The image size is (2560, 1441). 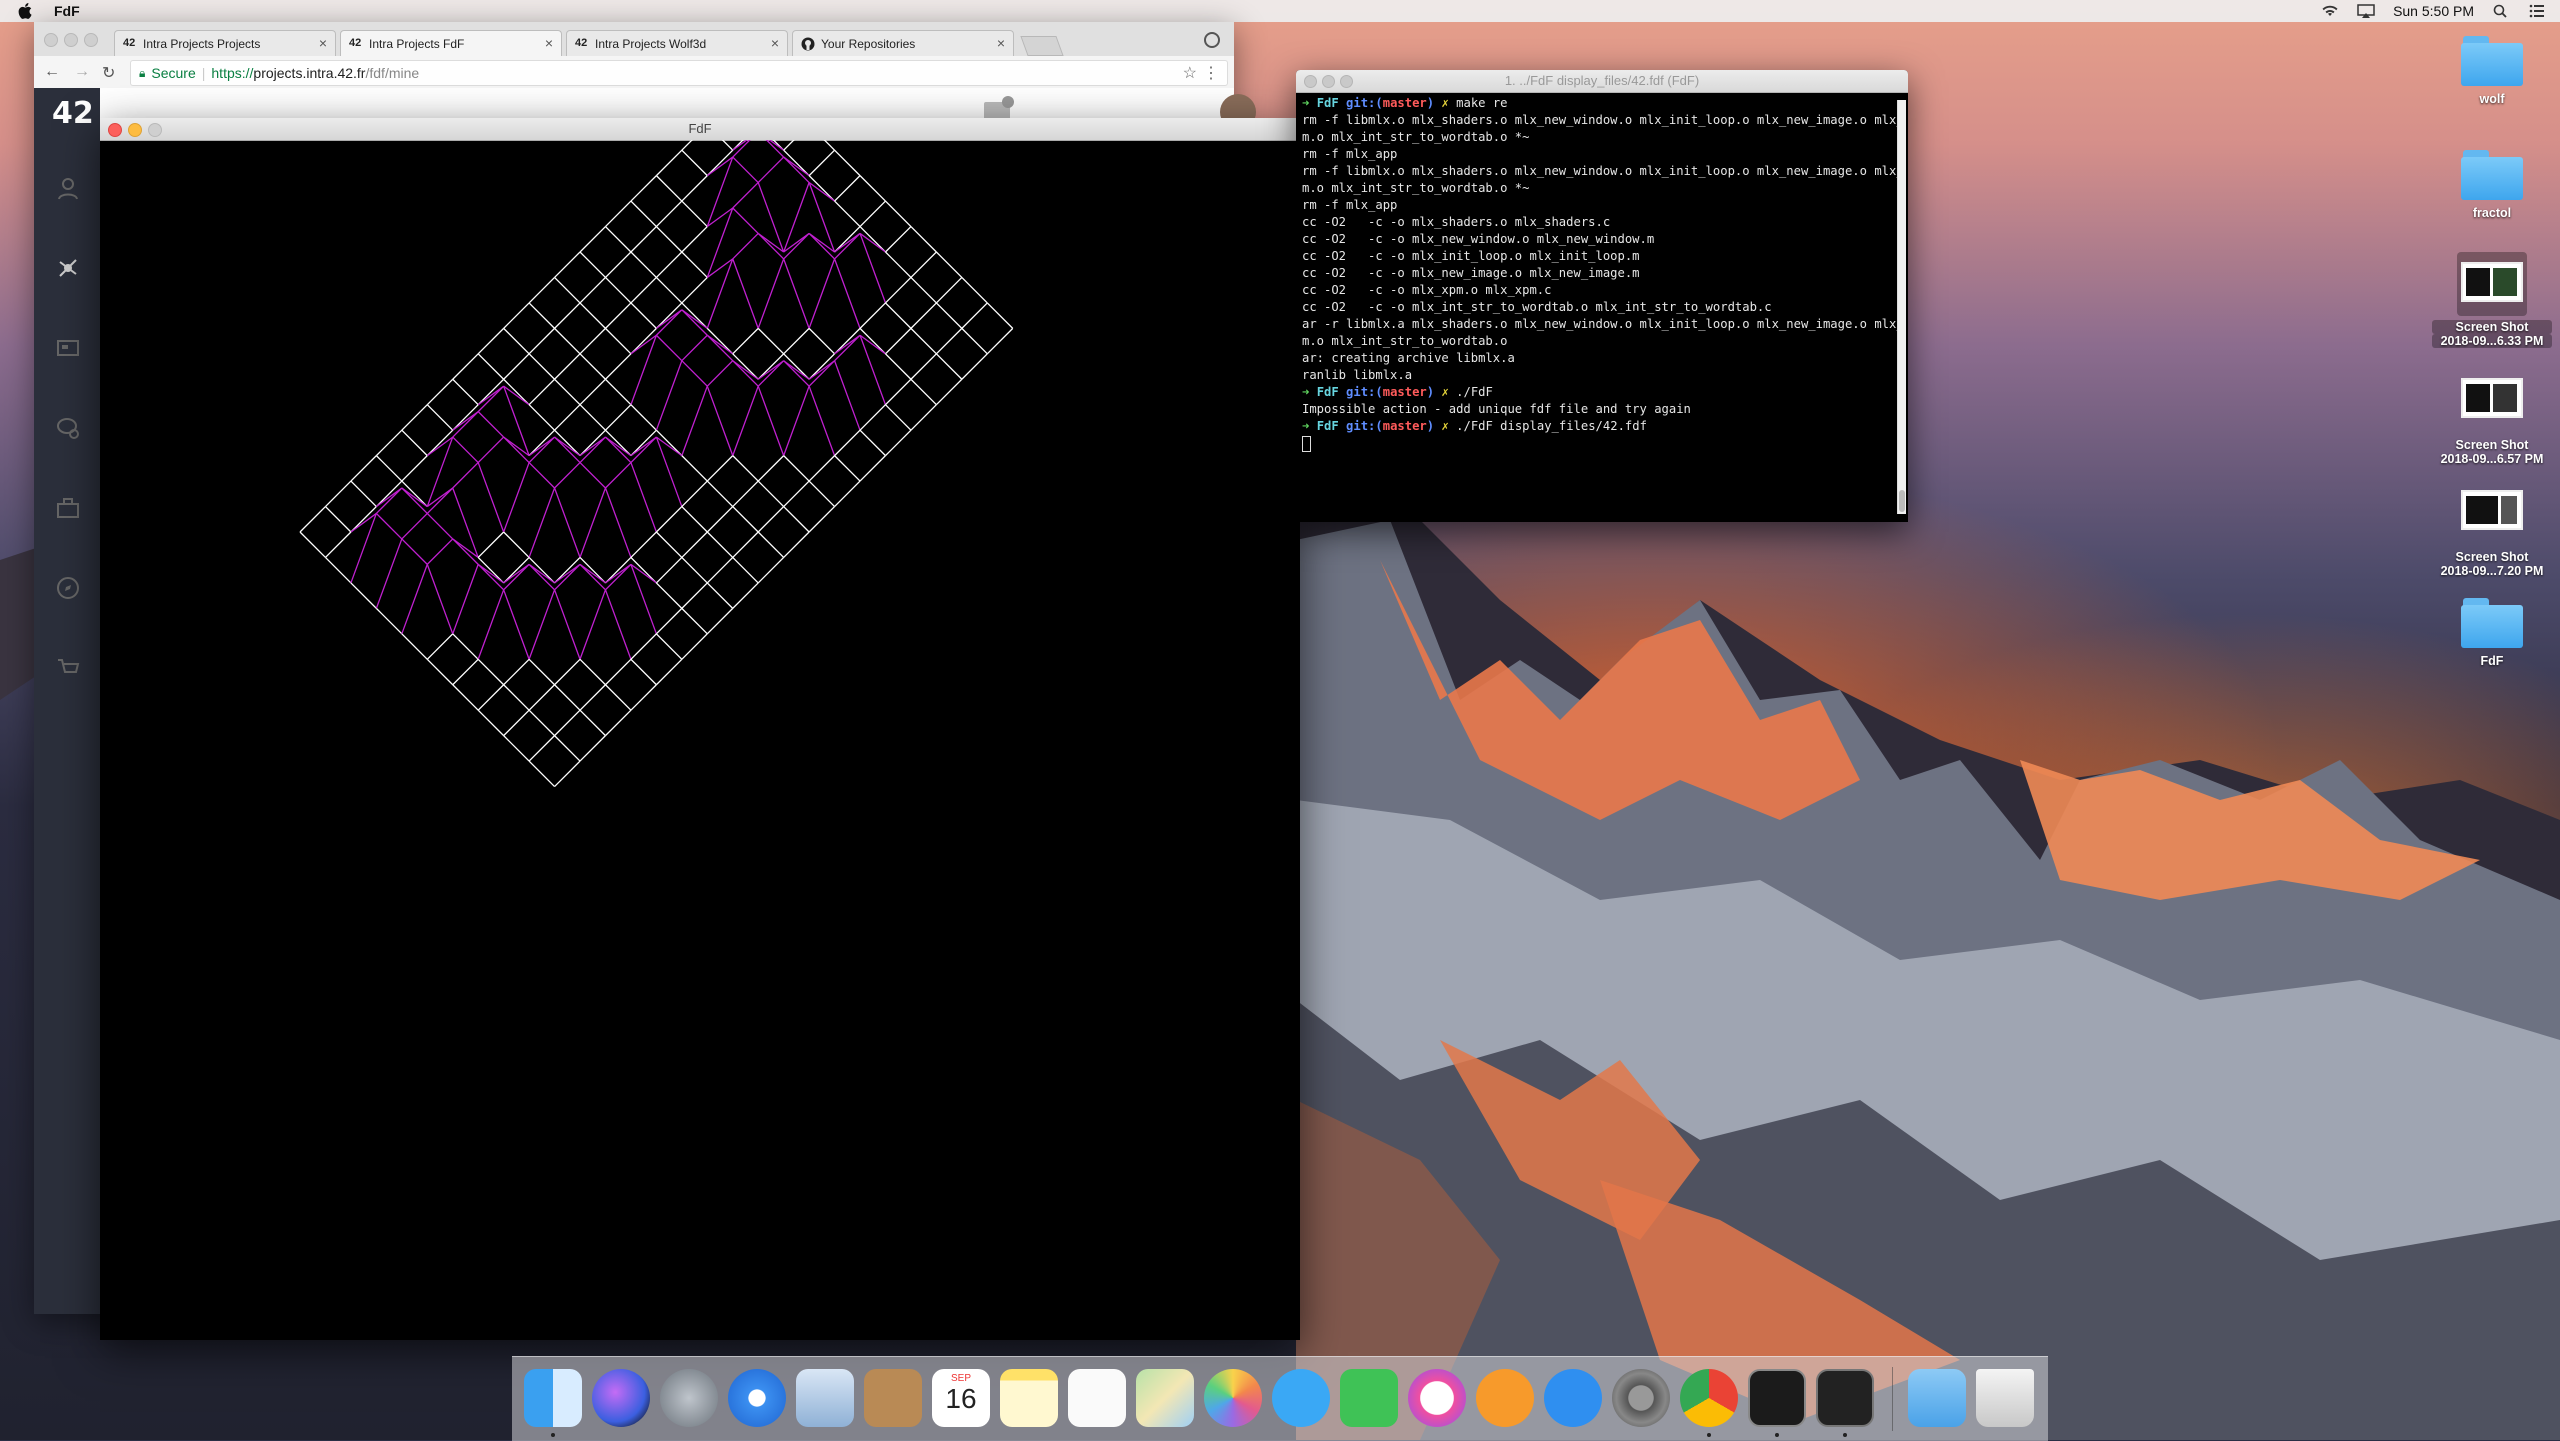 I want to click on wifi-icon, so click(x=2330, y=11).